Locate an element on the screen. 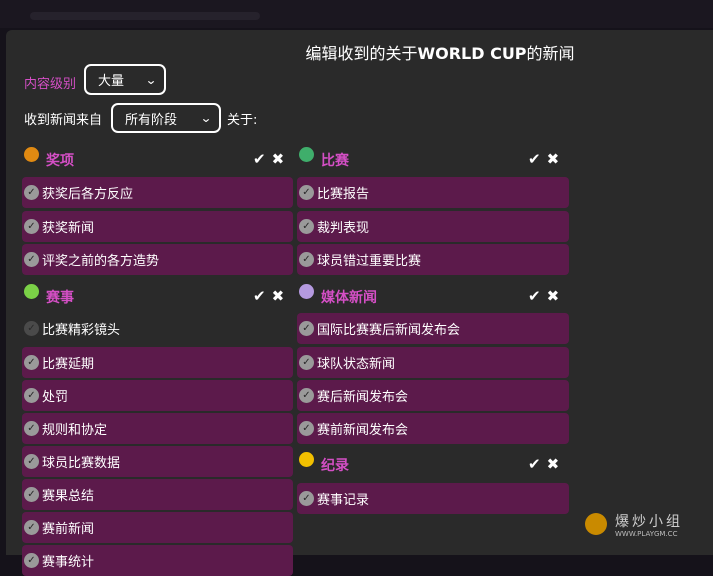  category-header-match: 比赛 ✔ ✖ is located at coordinates (434, 159).